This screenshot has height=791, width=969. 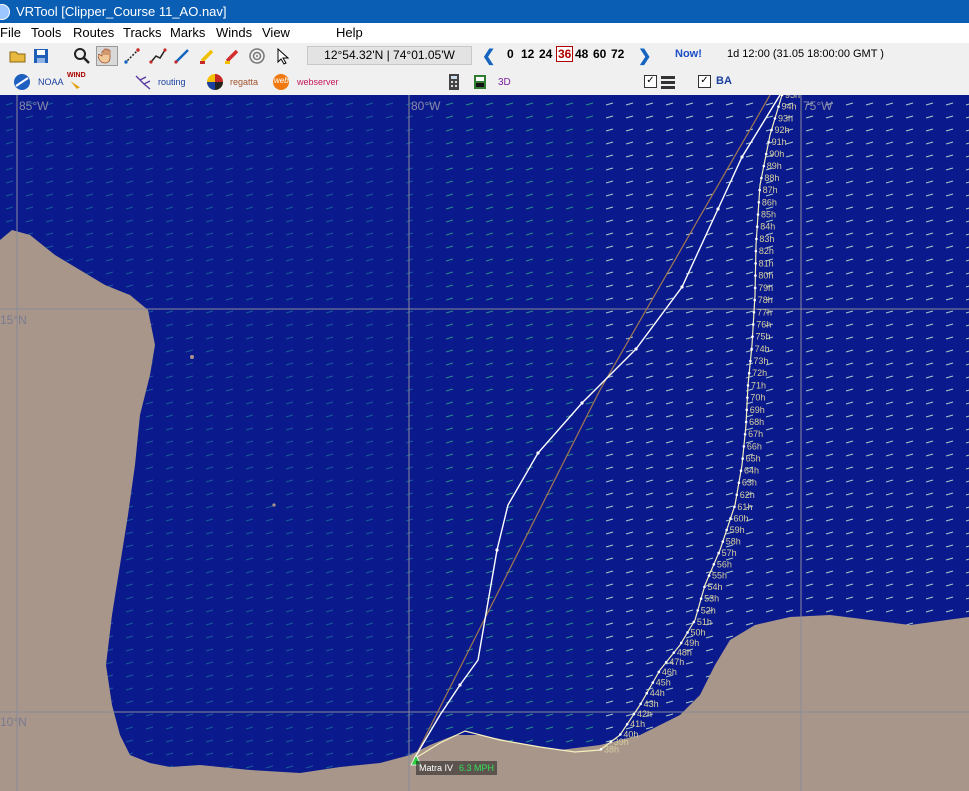 I want to click on hour-label: 88h, so click(x=771, y=178).